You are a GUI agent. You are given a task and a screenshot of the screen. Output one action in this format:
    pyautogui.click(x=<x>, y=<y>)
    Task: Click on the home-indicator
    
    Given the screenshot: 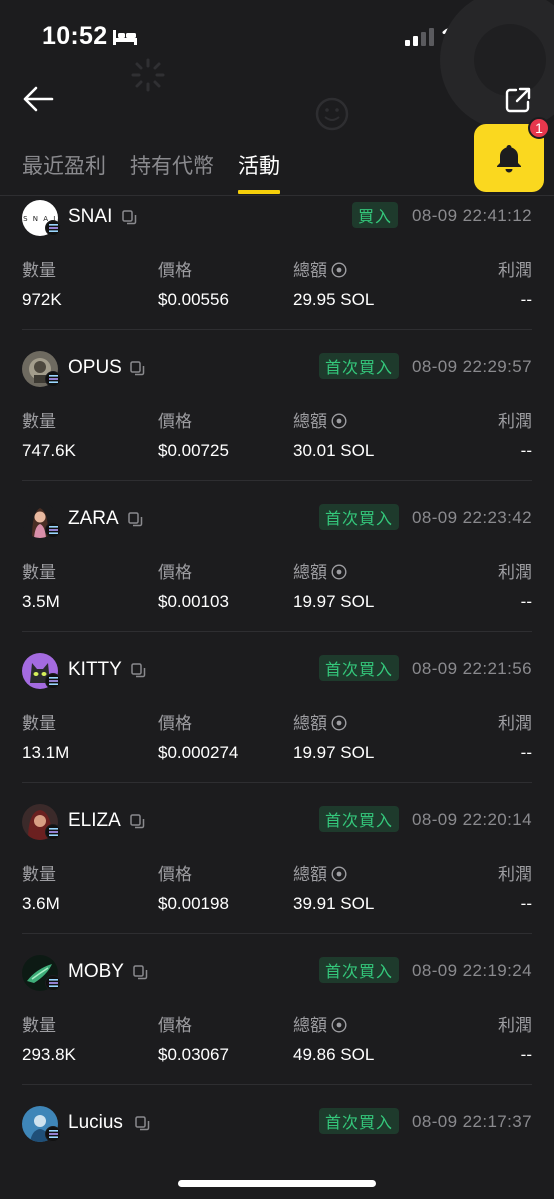 What is the action you would take?
    pyautogui.click(x=277, y=1183)
    